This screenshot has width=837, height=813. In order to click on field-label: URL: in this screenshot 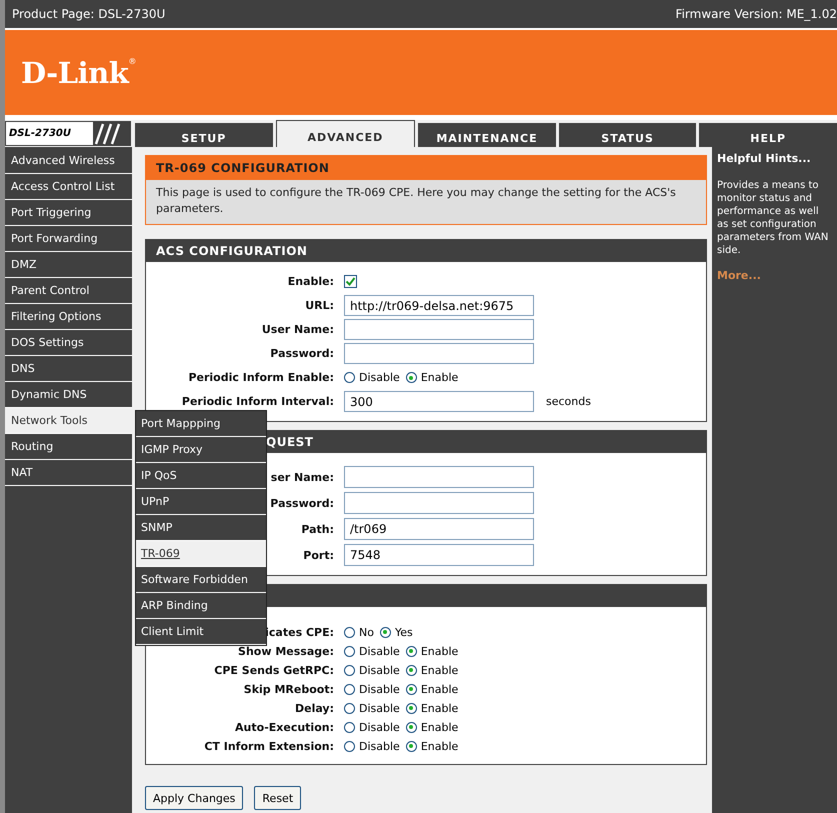, I will do `click(319, 305)`.